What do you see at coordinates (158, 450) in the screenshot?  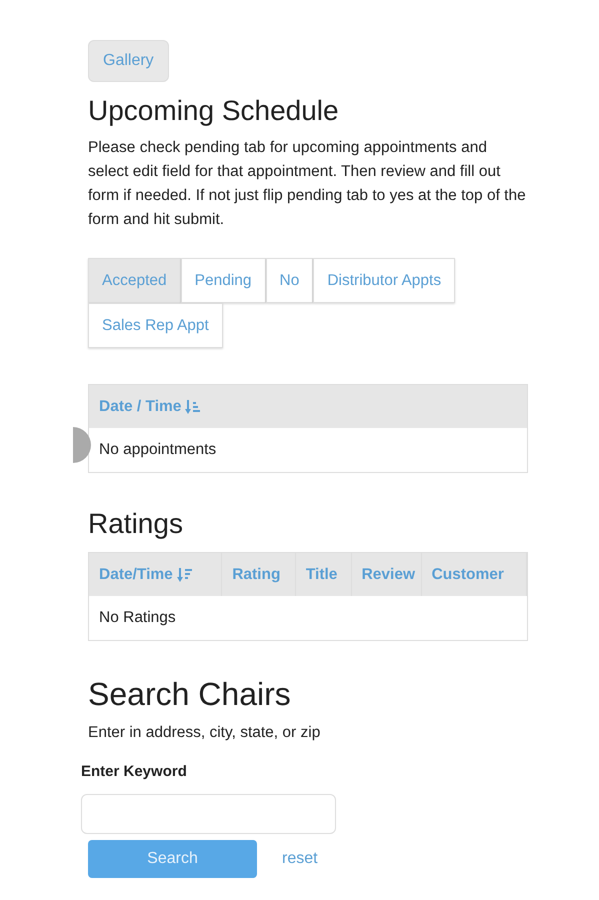 I see `table-cell-text: No appointments` at bounding box center [158, 450].